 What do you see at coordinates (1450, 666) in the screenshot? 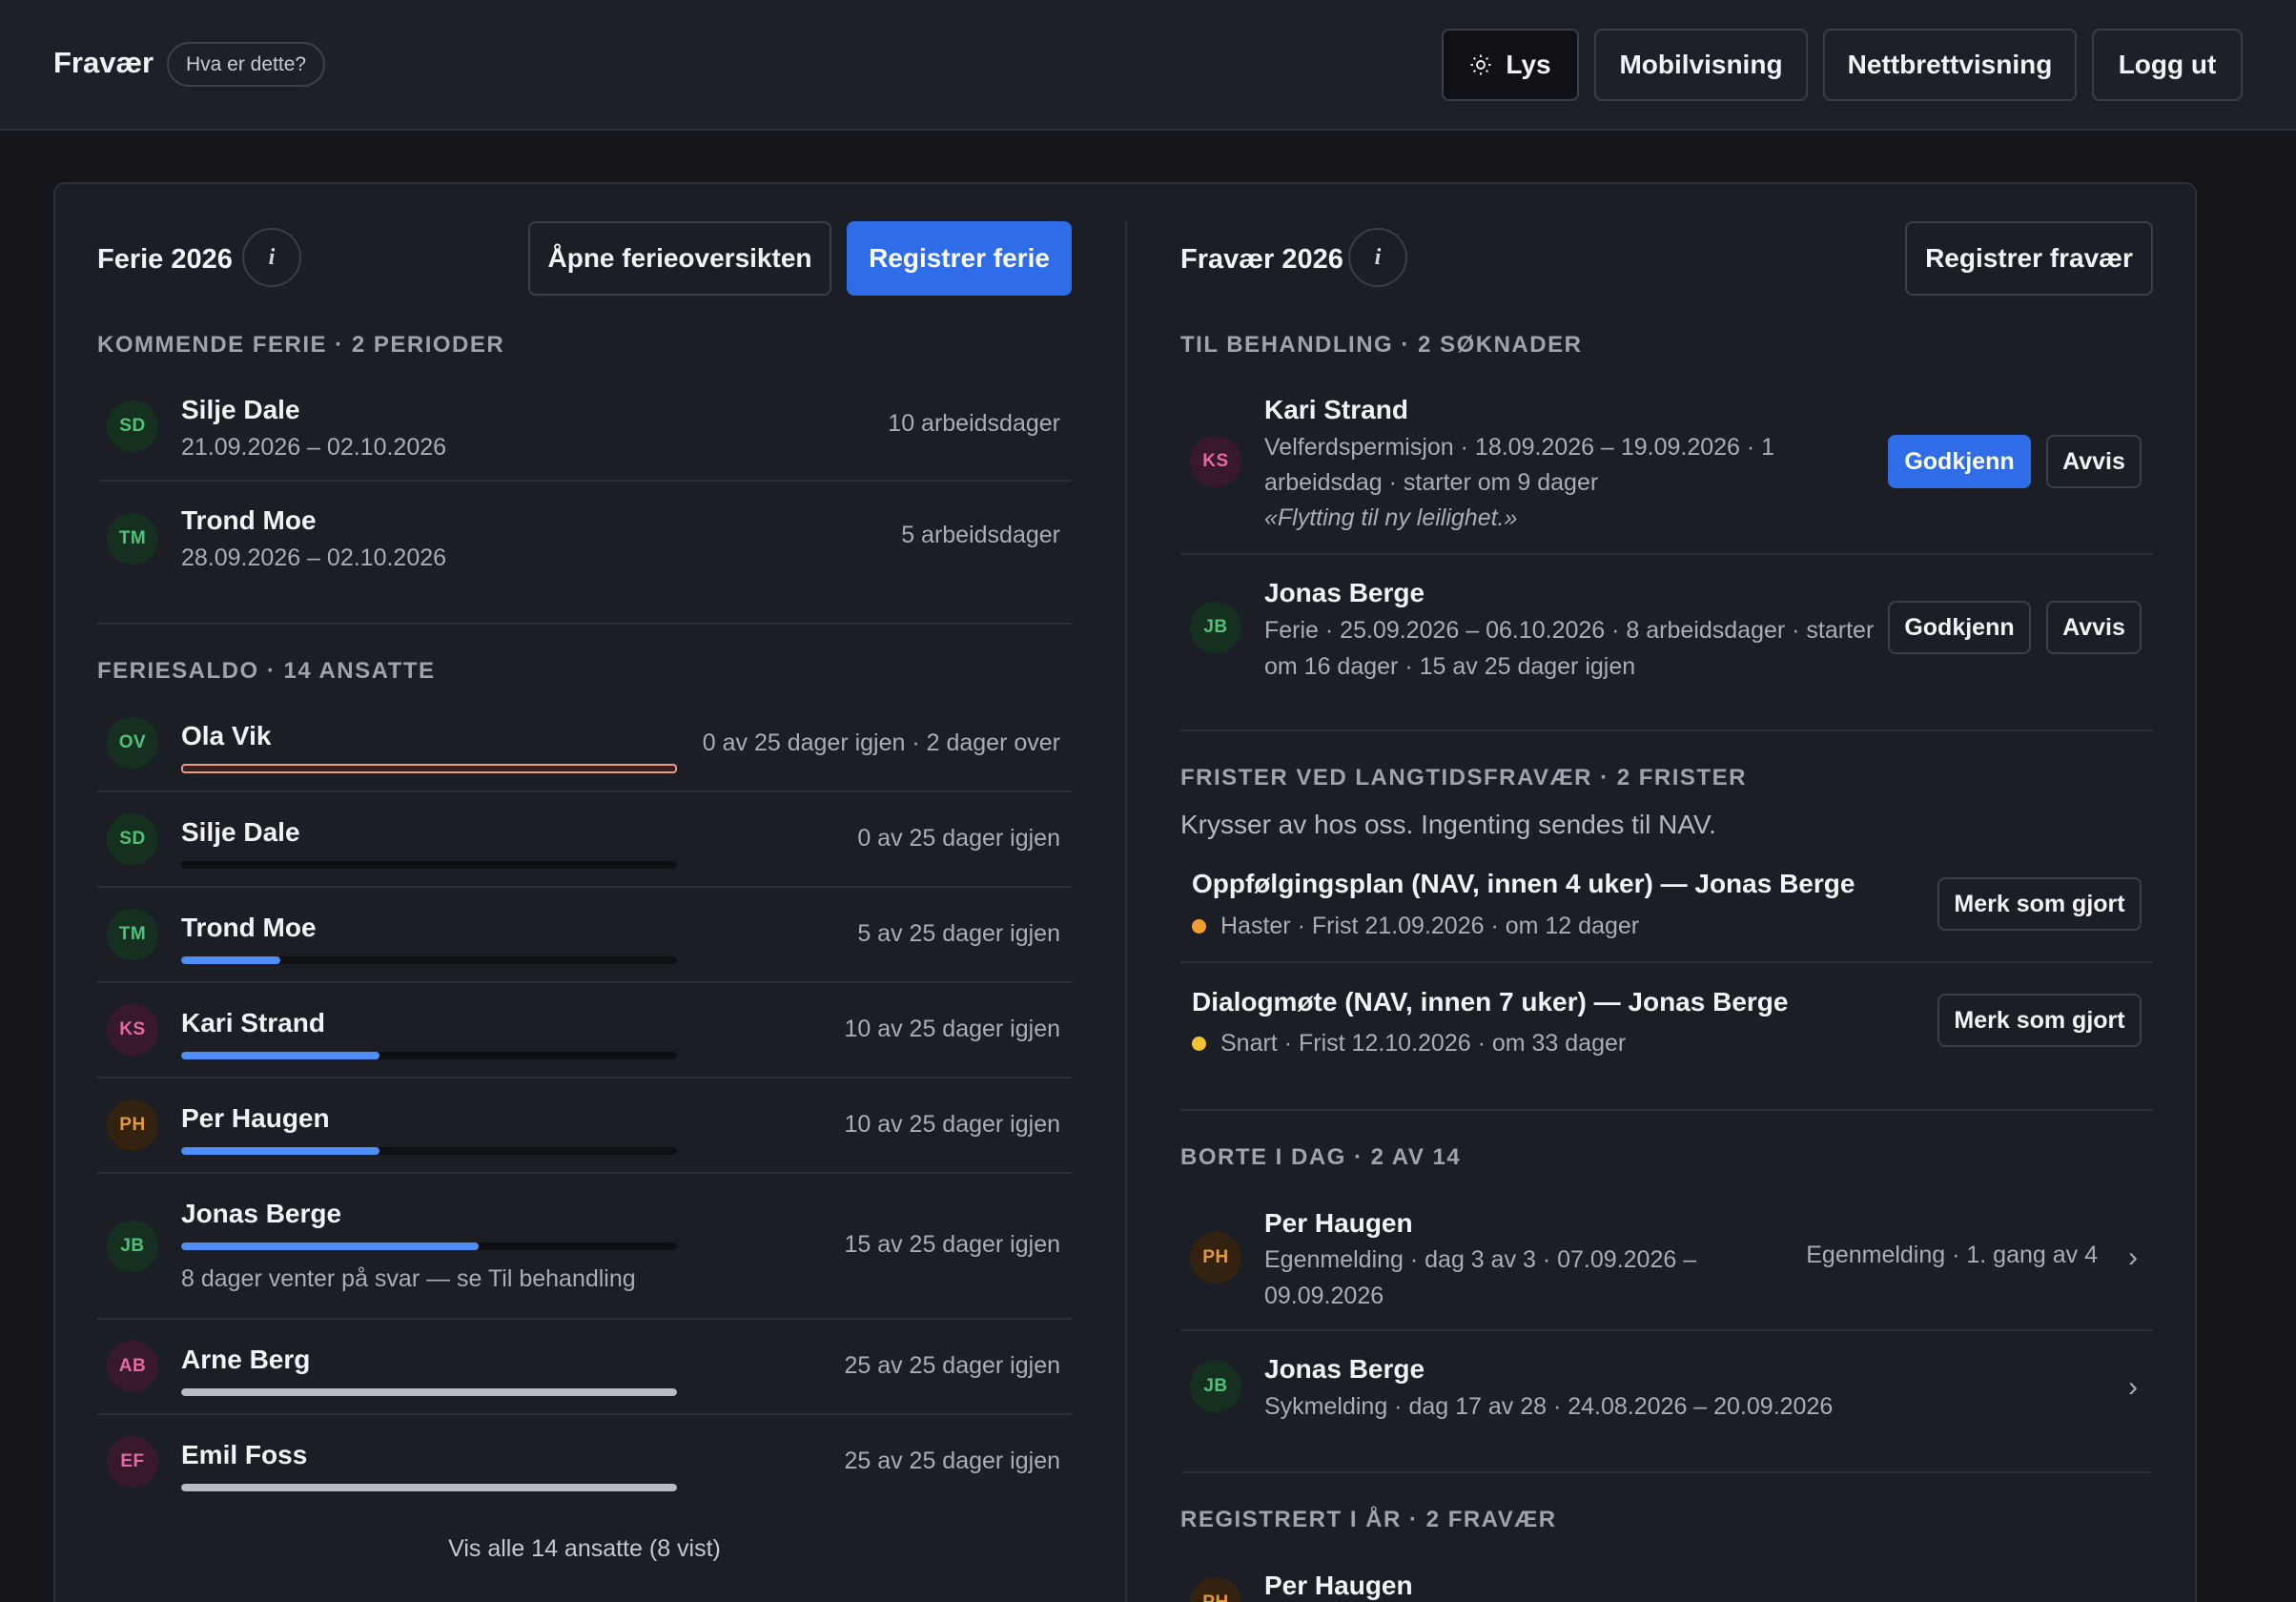
I see `request-details-line2: om 16 dager · 15 av 25 dager igjen` at bounding box center [1450, 666].